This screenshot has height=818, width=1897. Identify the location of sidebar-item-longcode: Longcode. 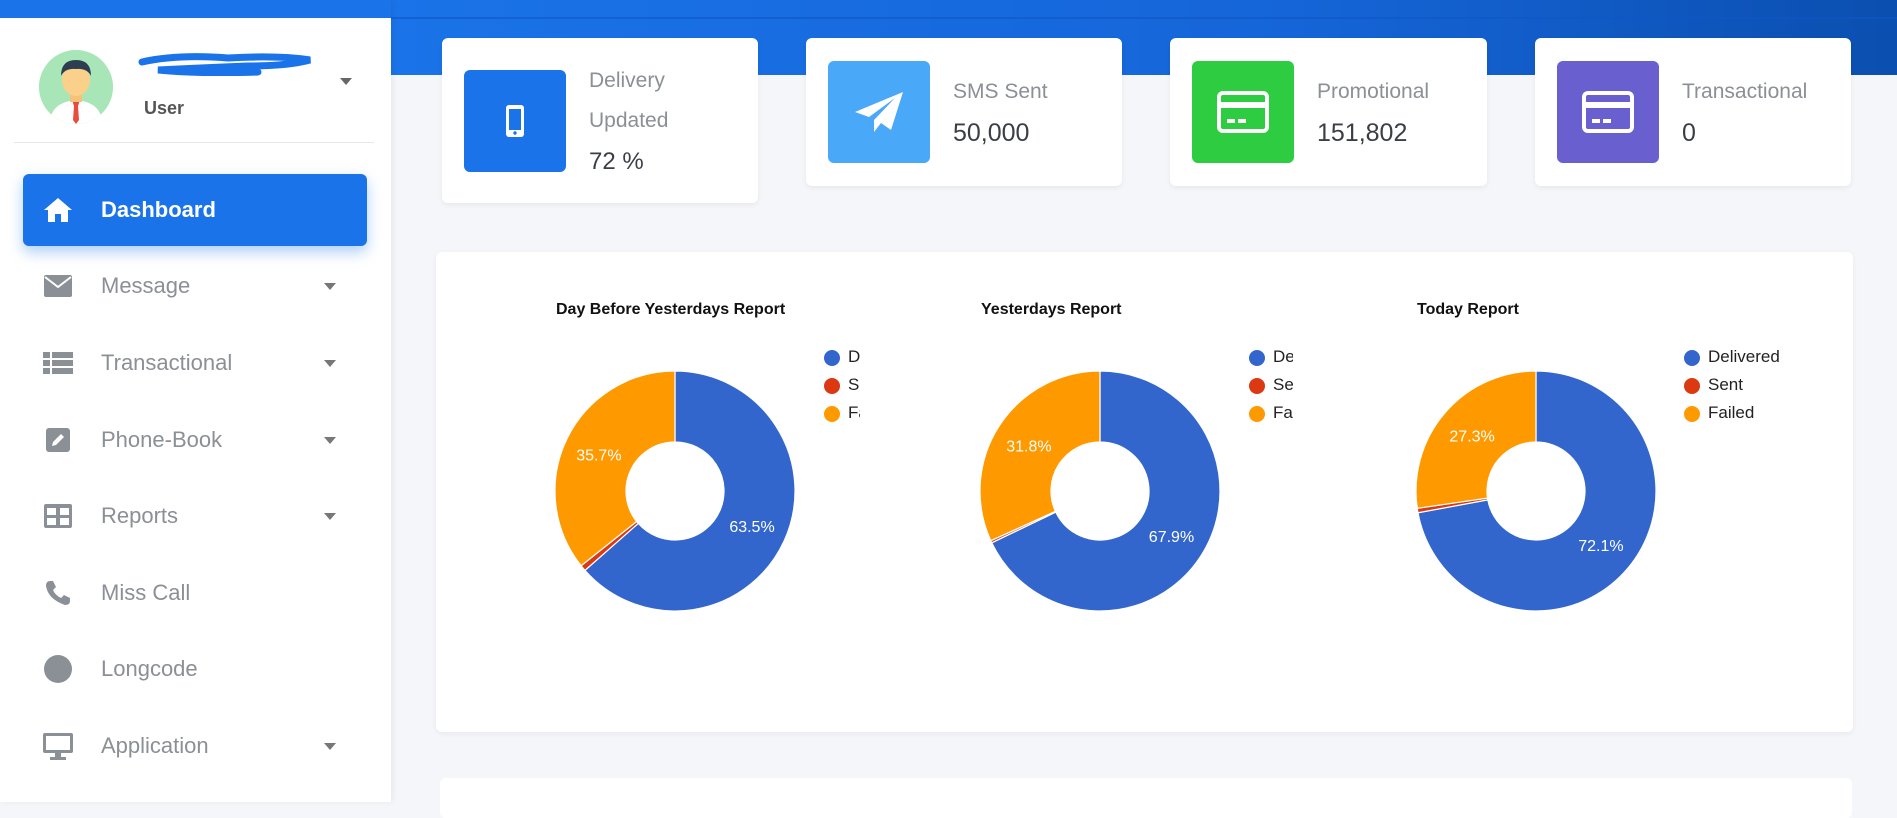
(195, 669).